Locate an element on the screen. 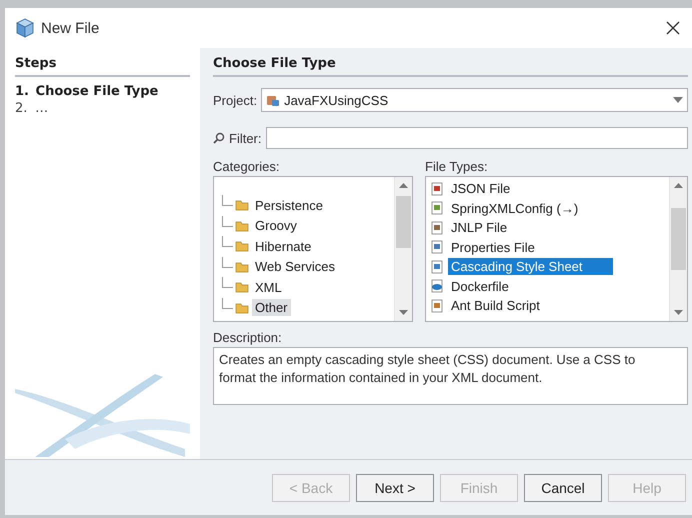  description-text: Creates an empty cascading style sheet (CSS) document. Use a CSS to format the information contained in your XML document. is located at coordinates (450, 376).